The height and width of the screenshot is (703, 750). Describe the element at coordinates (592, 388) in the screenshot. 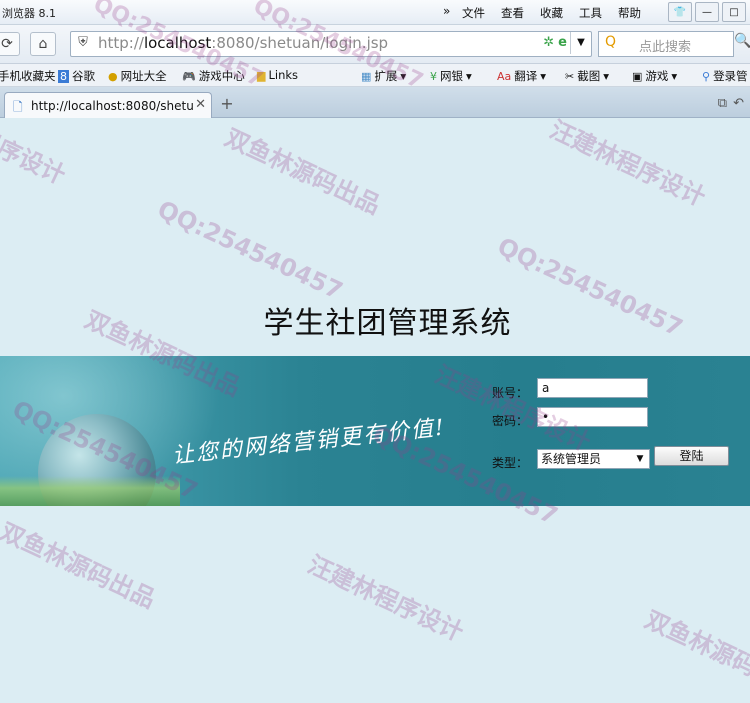

I see `account-input: a` at that location.